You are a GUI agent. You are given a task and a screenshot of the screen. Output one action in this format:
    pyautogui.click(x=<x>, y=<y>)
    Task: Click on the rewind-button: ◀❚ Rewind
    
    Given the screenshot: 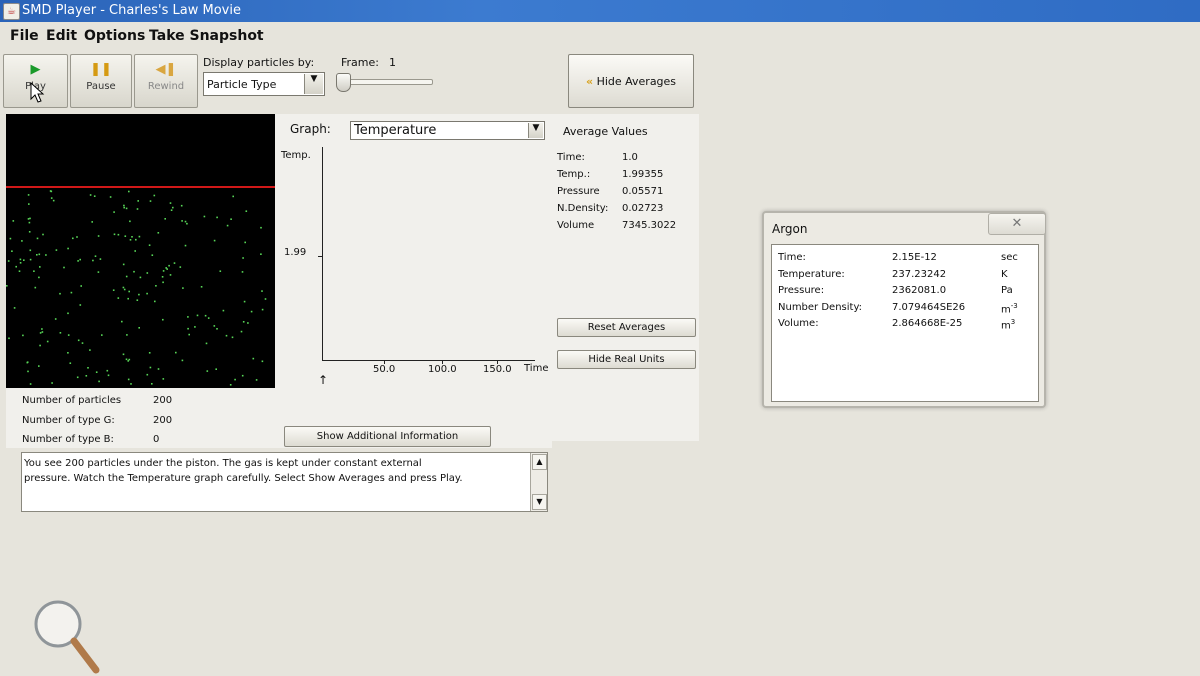 What is the action you would take?
    pyautogui.click(x=166, y=81)
    